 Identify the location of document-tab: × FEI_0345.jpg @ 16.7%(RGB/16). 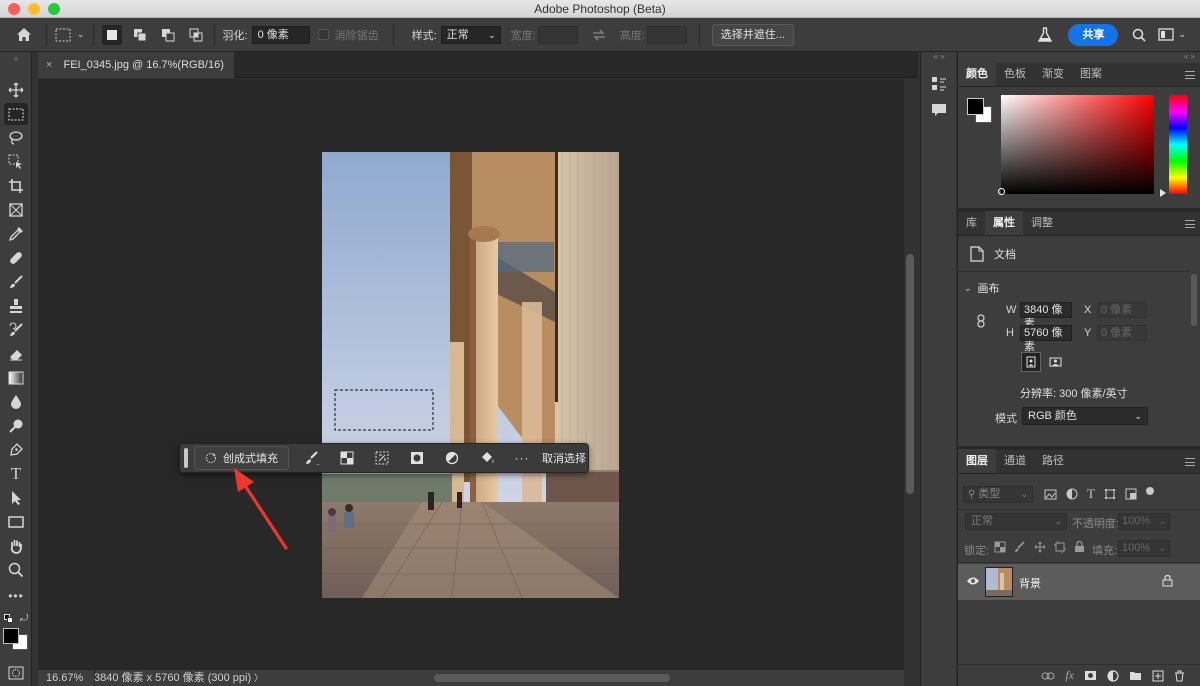
(136, 65).